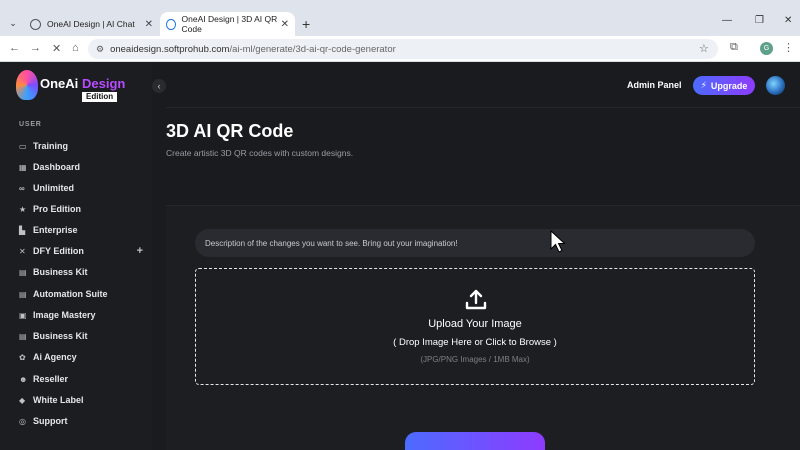 The width and height of the screenshot is (800, 450). I want to click on sidebar-item-label: White Label, so click(58, 400).